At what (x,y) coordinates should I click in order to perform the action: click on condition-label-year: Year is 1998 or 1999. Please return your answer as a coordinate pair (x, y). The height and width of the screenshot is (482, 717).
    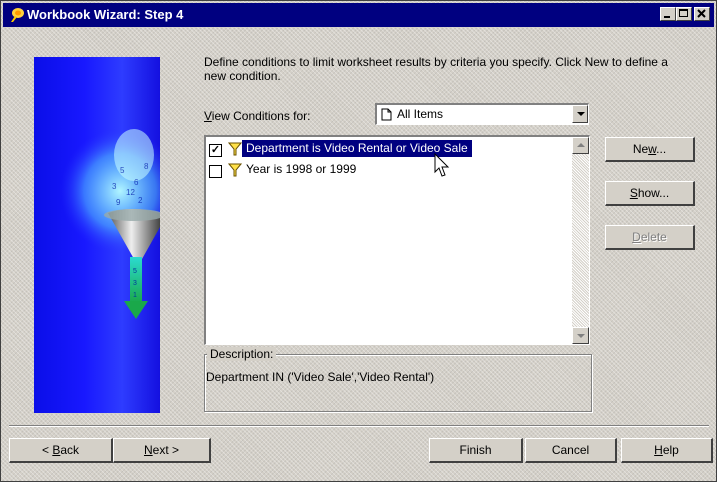
    Looking at the image, I should click on (301, 169).